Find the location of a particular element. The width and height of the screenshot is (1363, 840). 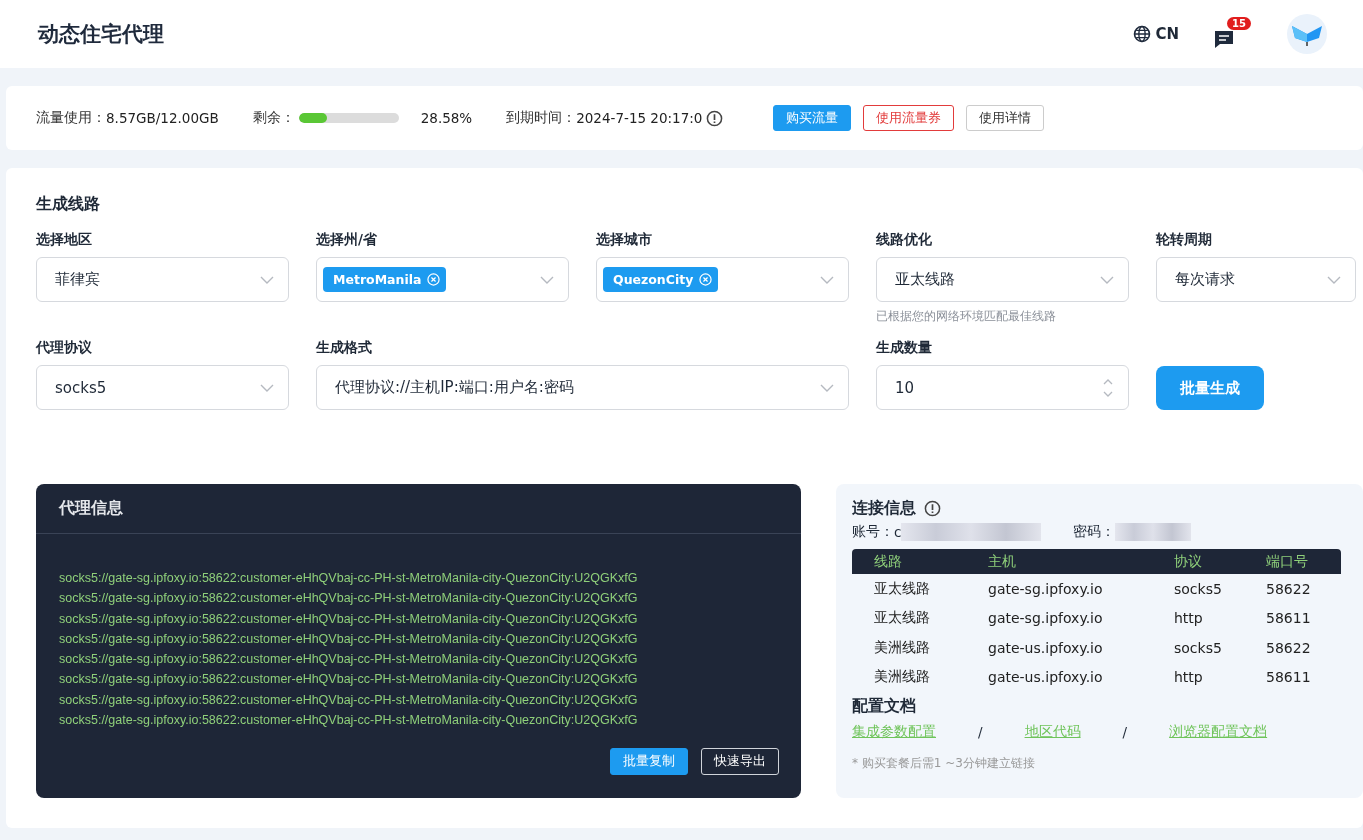

field-label: 生成数量 is located at coordinates (904, 348).